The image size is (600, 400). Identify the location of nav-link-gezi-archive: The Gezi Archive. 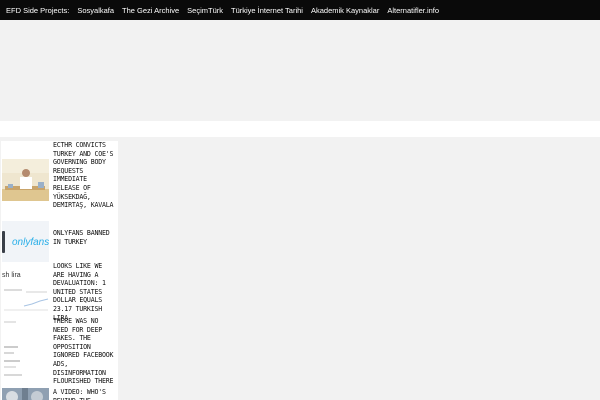
(150, 10).